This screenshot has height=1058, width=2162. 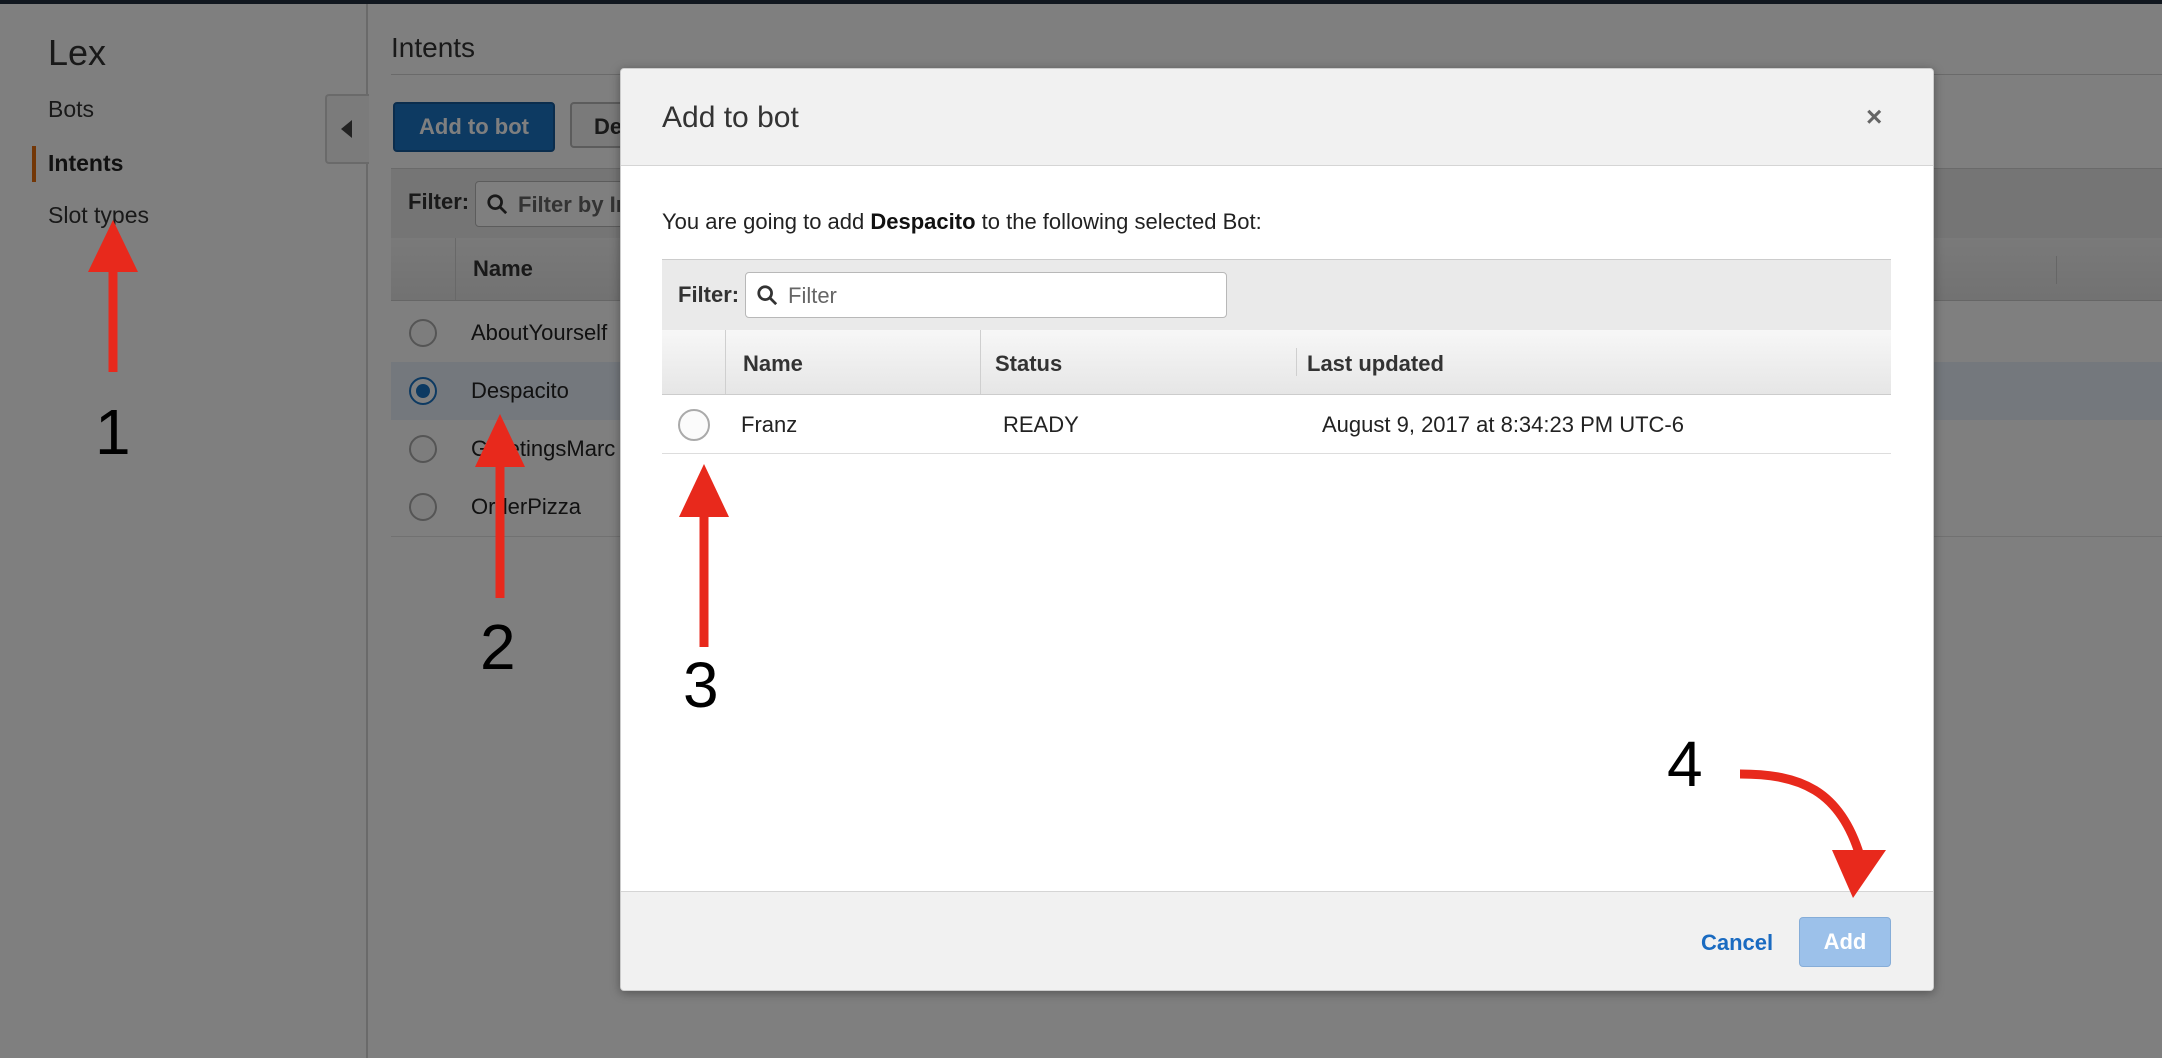 I want to click on step-number-4: 4, so click(x=1685, y=764).